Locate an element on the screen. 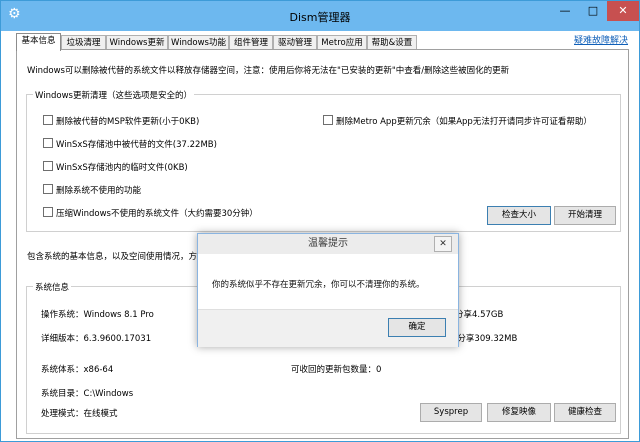 The width and height of the screenshot is (640, 442). os-row: 操作系统：Windows 8.1 Pro is located at coordinates (97, 314).